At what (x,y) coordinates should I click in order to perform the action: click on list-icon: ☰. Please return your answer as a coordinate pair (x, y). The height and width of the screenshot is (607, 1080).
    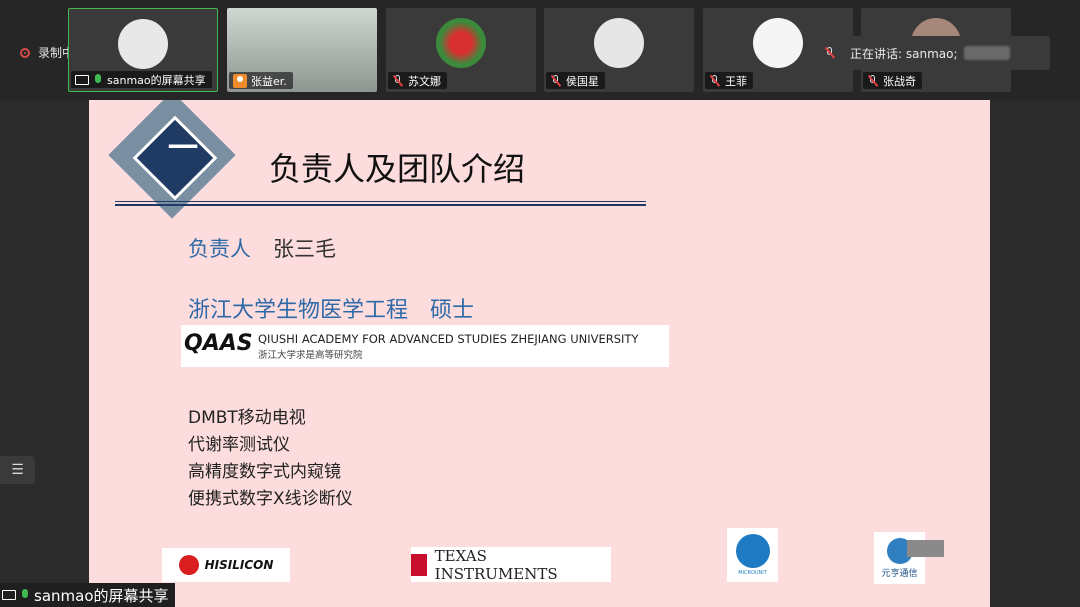
    Looking at the image, I should click on (17, 470).